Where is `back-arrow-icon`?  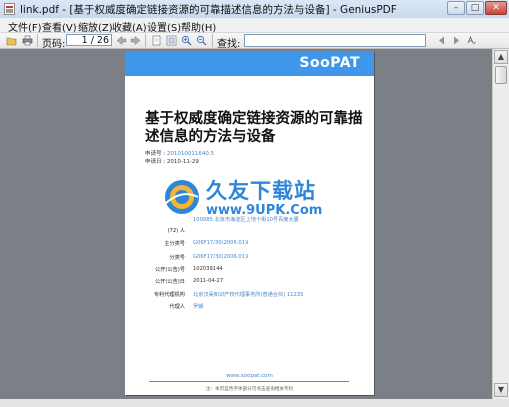
back-arrow-icon is located at coordinates (121, 40).